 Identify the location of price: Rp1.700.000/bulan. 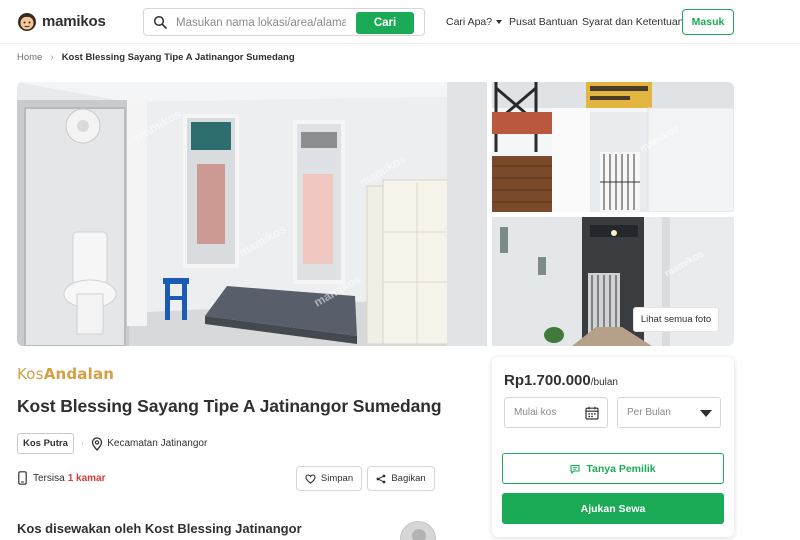
(561, 381).